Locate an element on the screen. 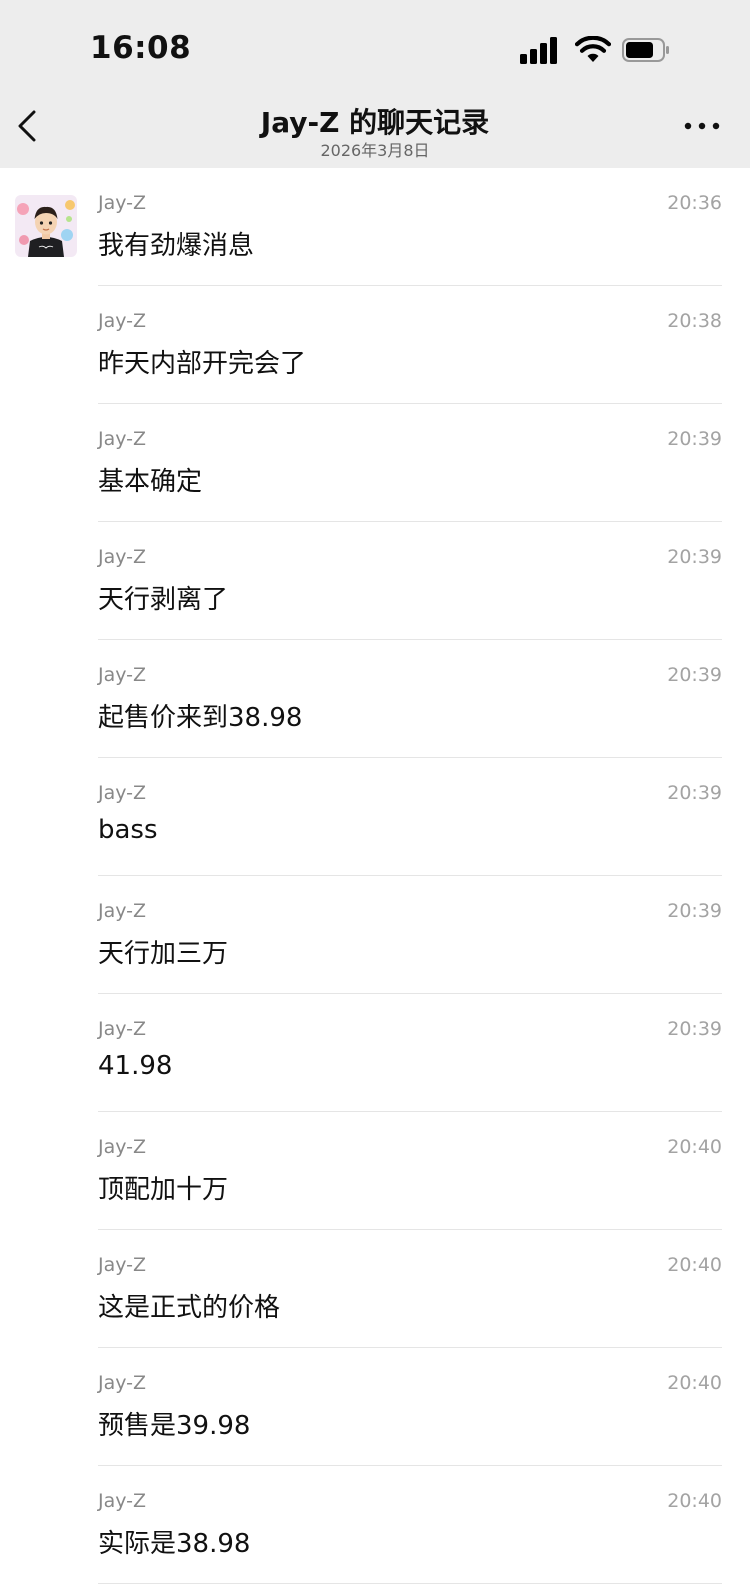 The image size is (750, 1594). message-item: Jay-Z 20:38 昨天内部开完会了 is located at coordinates (375, 345).